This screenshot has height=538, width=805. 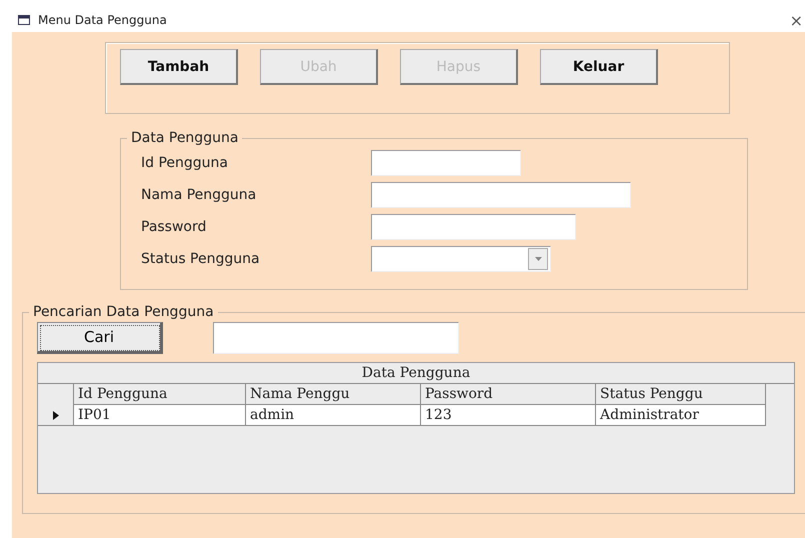 What do you see at coordinates (201, 259) in the screenshot?
I see `field-label: Status Pengguna` at bounding box center [201, 259].